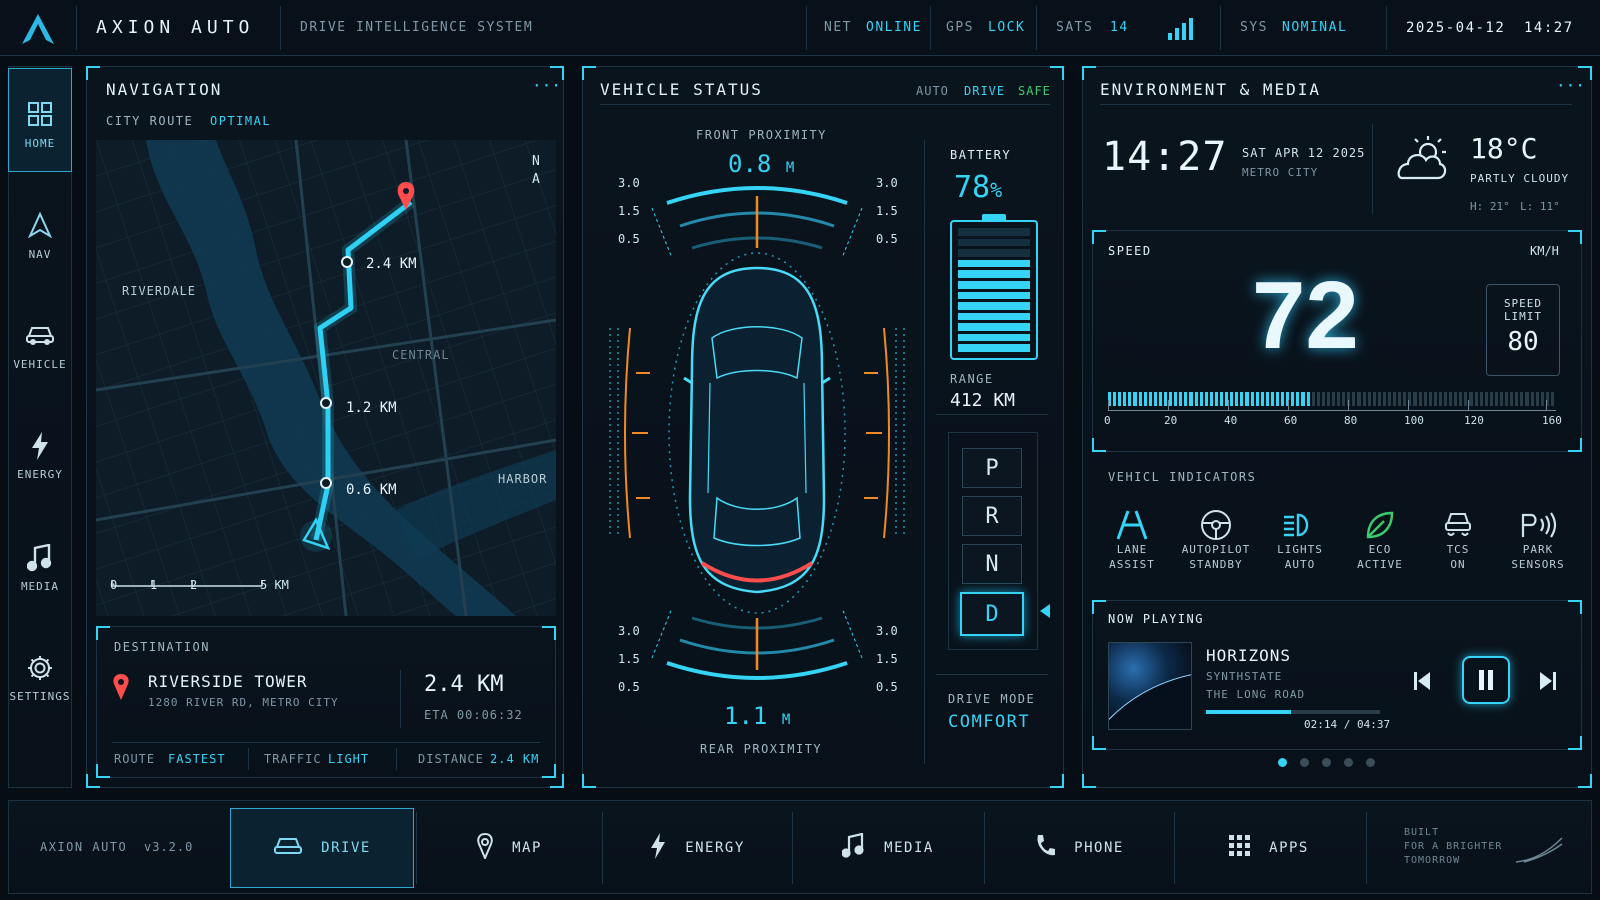 This screenshot has height=900, width=1600. Describe the element at coordinates (40, 364) in the screenshot. I see `sidebar-item-label: VEHICLE` at that location.